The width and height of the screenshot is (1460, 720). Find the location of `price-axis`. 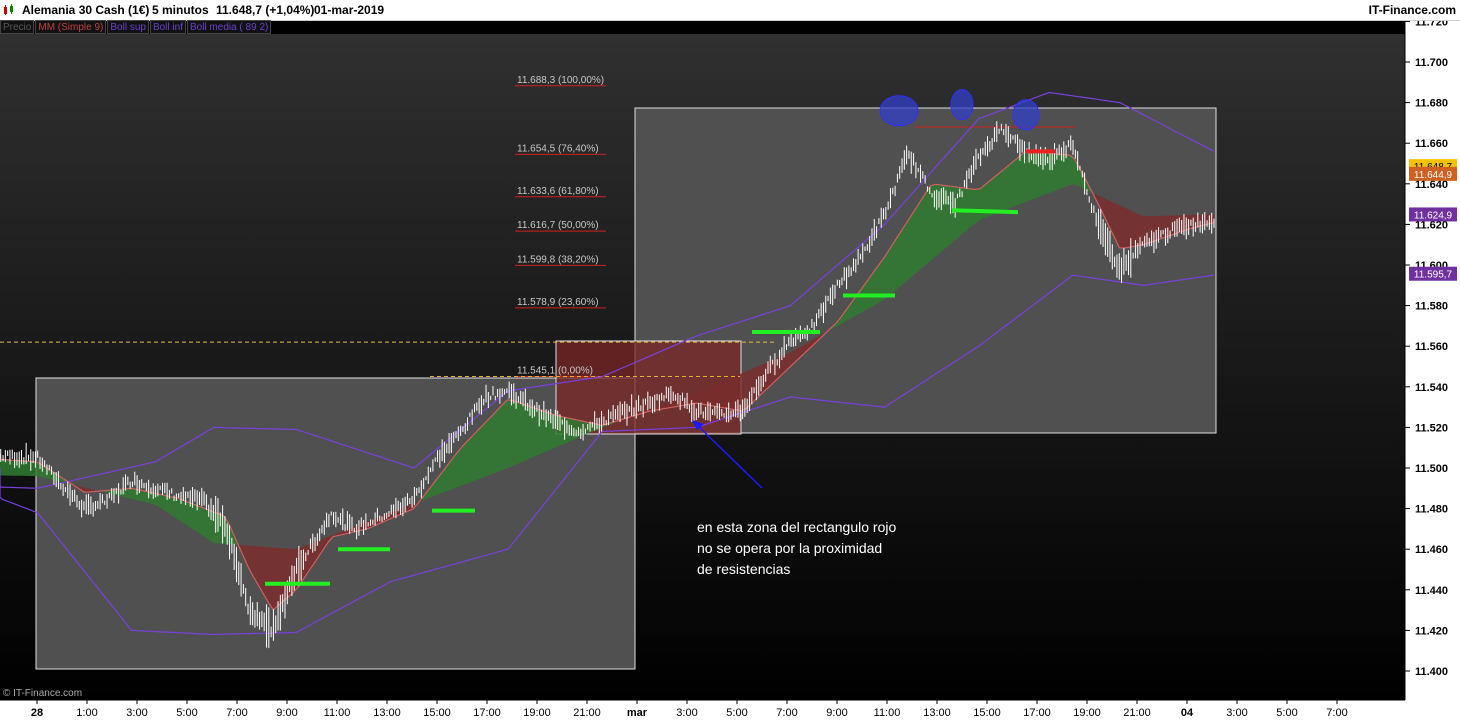

price-axis is located at coordinates (1432, 360).